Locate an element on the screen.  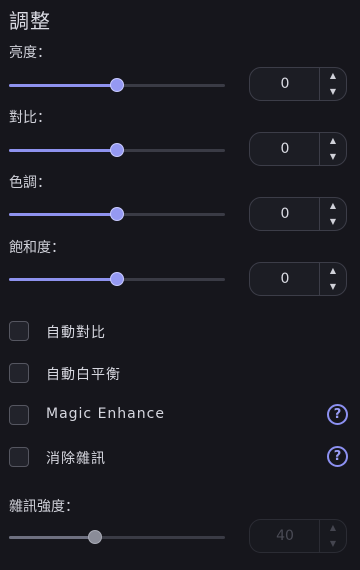
hue-spinbox: 0 ▲ ▼ is located at coordinates (298, 214).